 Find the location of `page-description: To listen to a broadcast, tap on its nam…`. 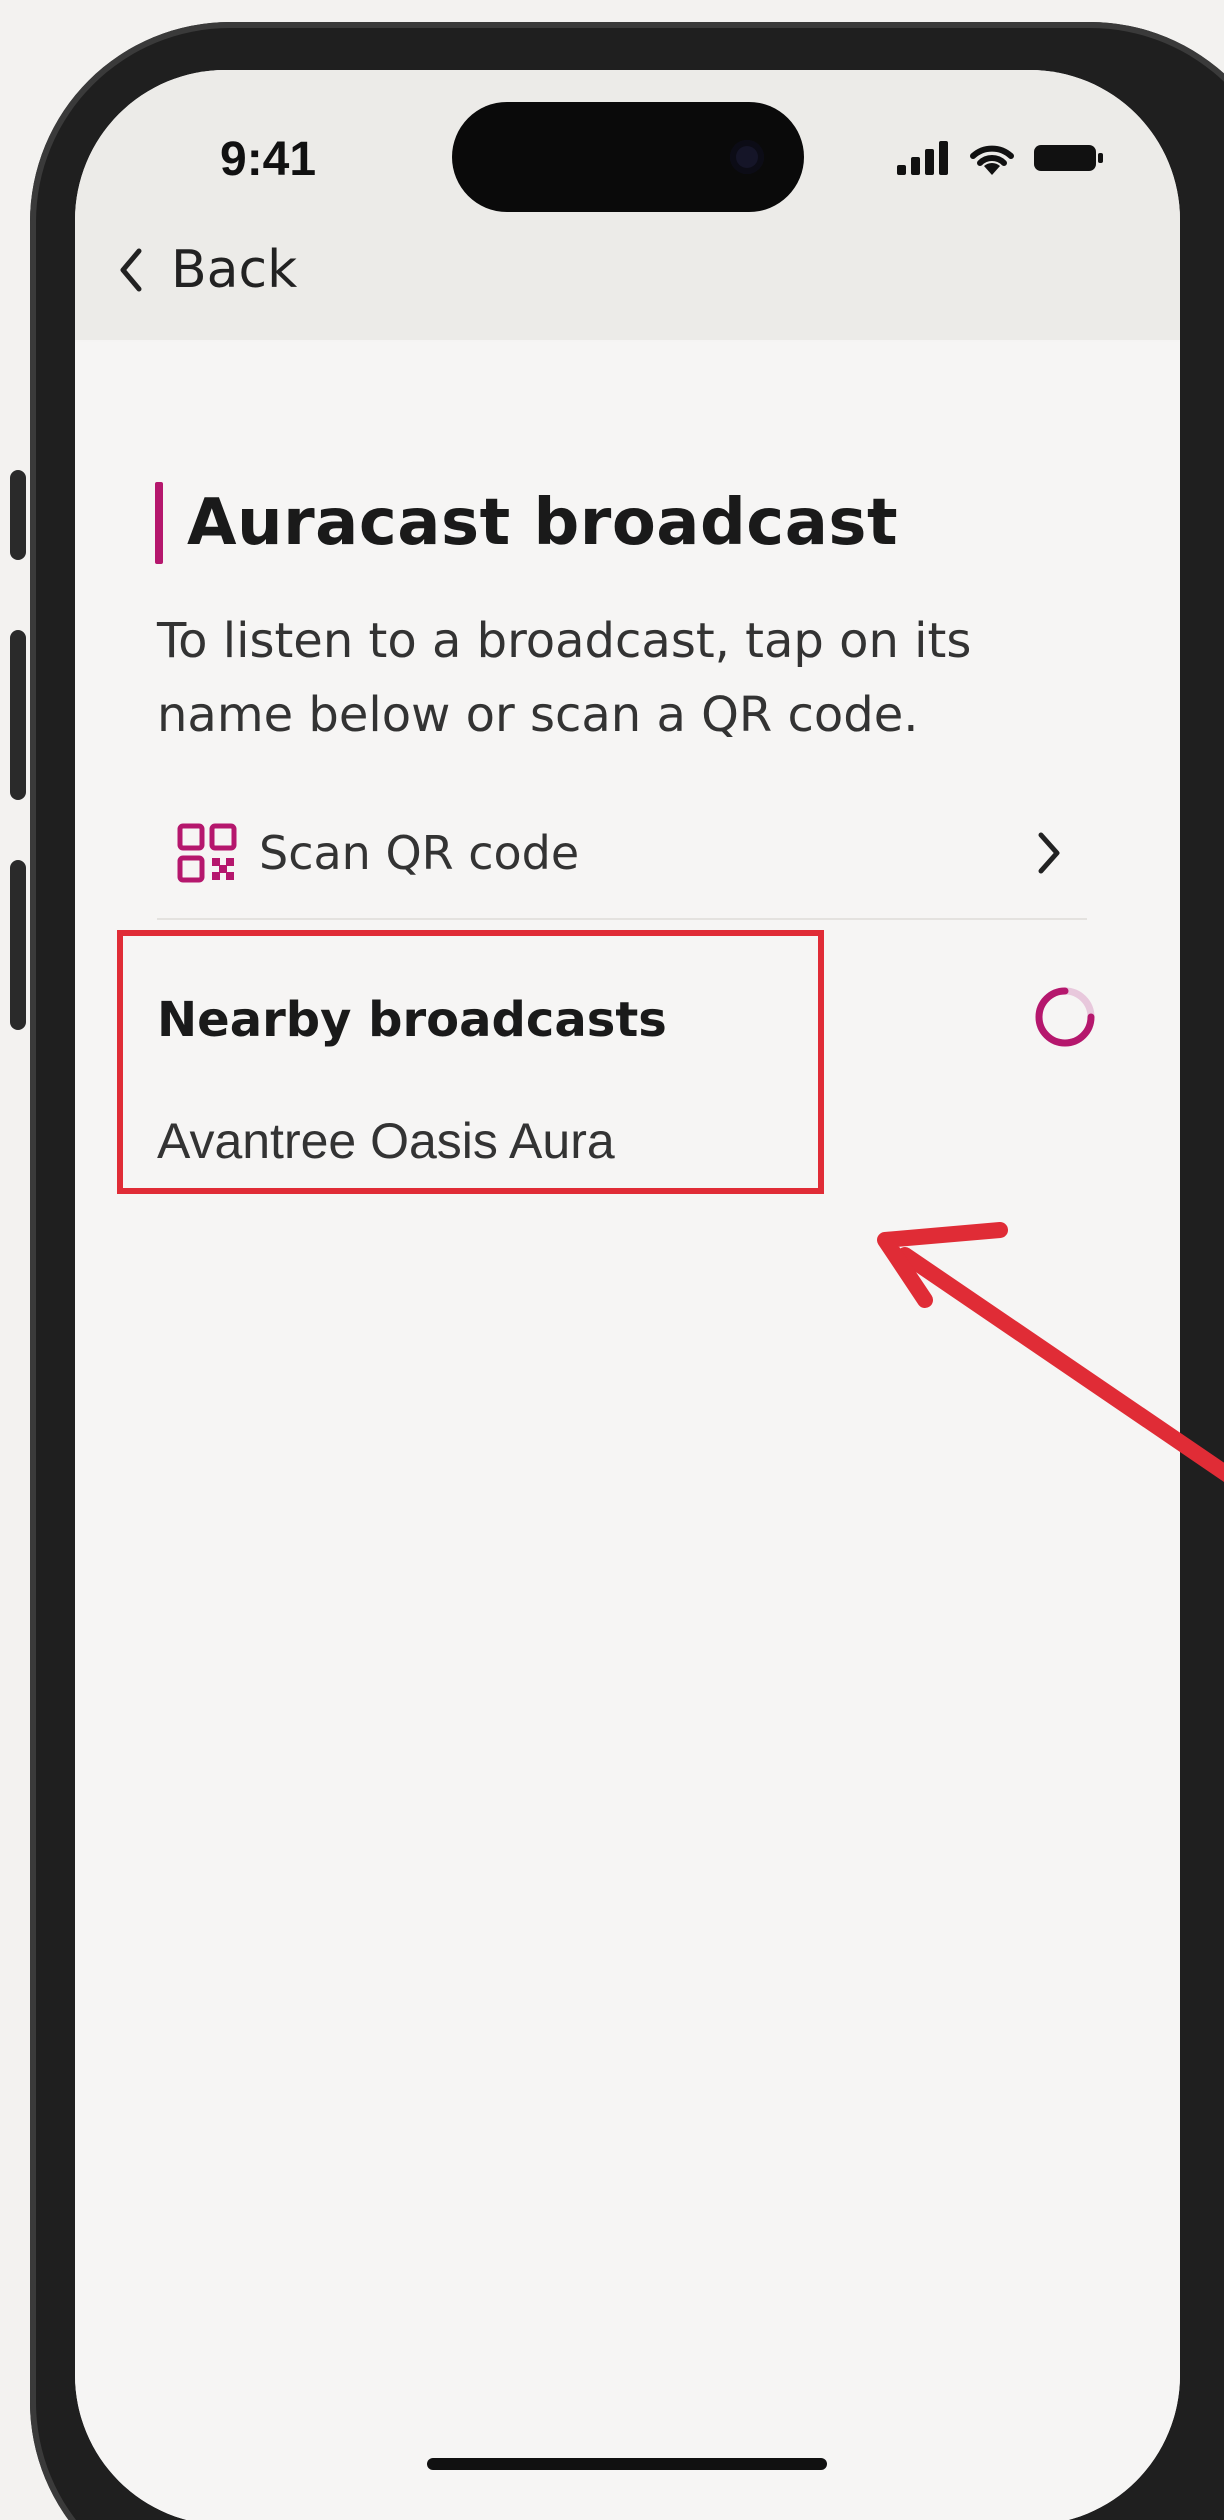

page-description: To listen to a broadcast, tap on its nam… is located at coordinates (564, 678).